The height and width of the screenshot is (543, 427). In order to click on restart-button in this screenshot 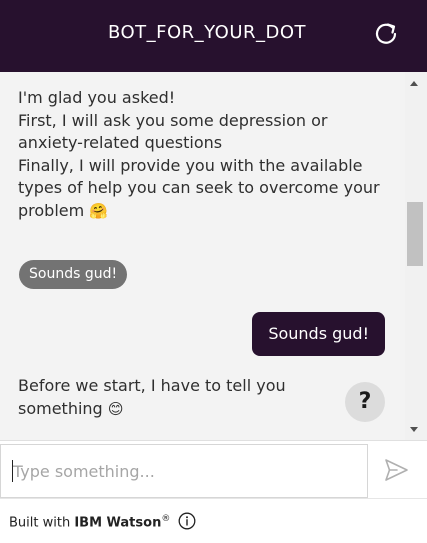, I will do `click(386, 34)`.